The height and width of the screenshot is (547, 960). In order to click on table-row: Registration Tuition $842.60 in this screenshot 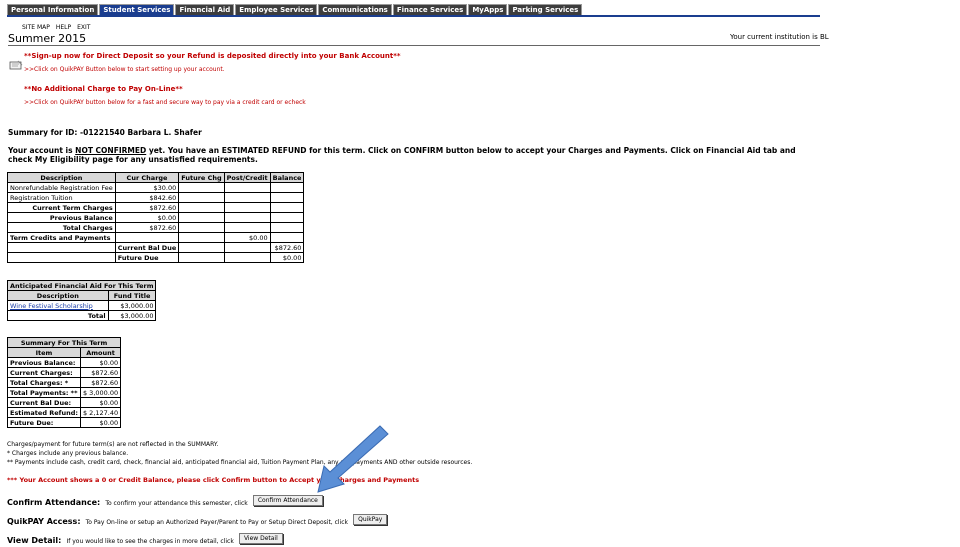, I will do `click(156, 197)`.